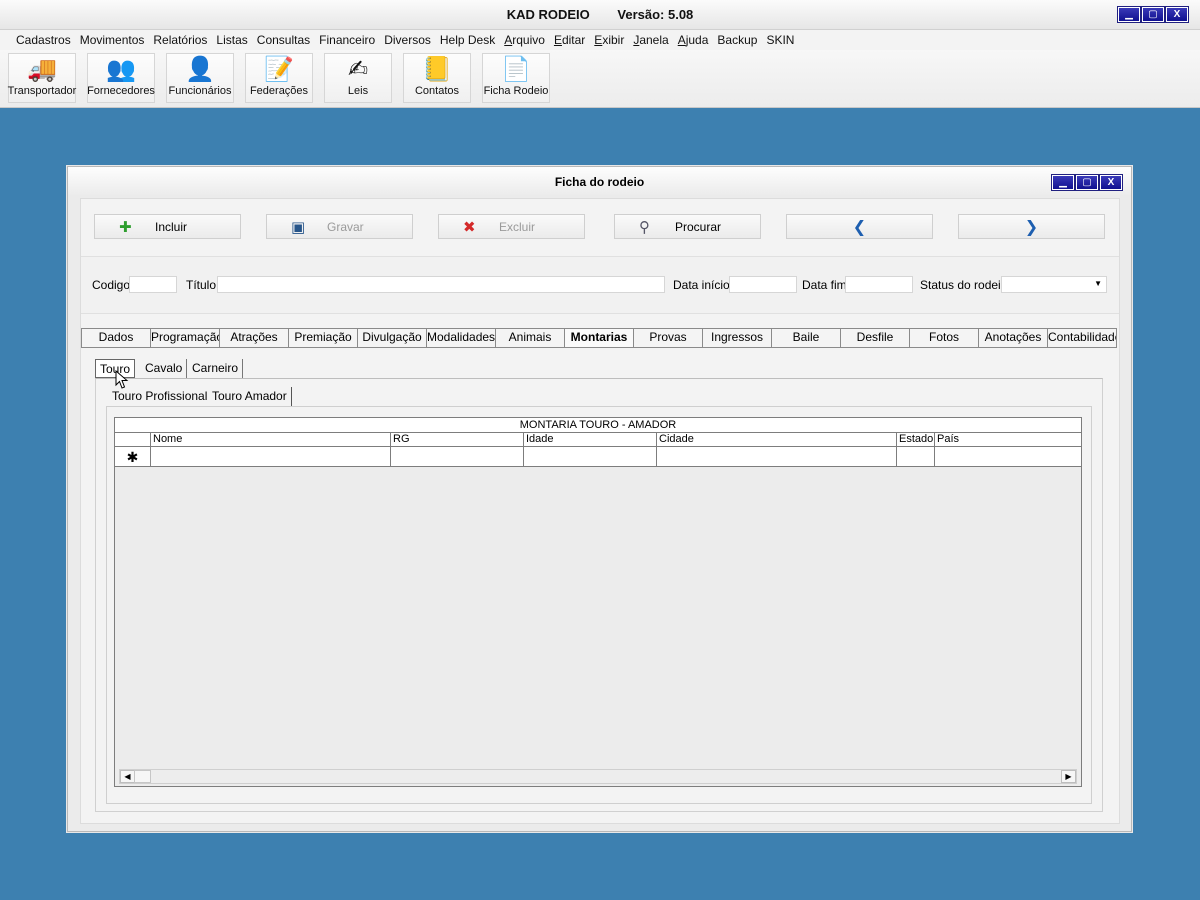  Describe the element at coordinates (737, 337) in the screenshot. I see `tab-ingressos: Ingressos` at that location.